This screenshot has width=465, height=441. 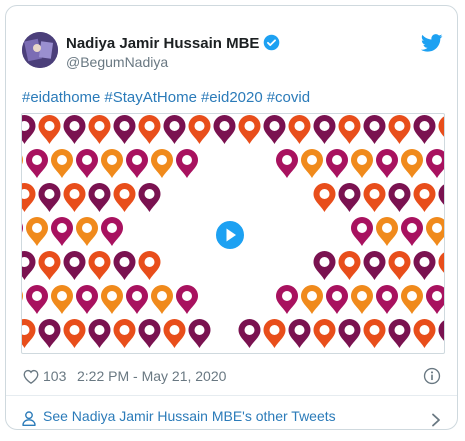 What do you see at coordinates (288, 97) in the screenshot?
I see `hashtag-link: #covid` at bounding box center [288, 97].